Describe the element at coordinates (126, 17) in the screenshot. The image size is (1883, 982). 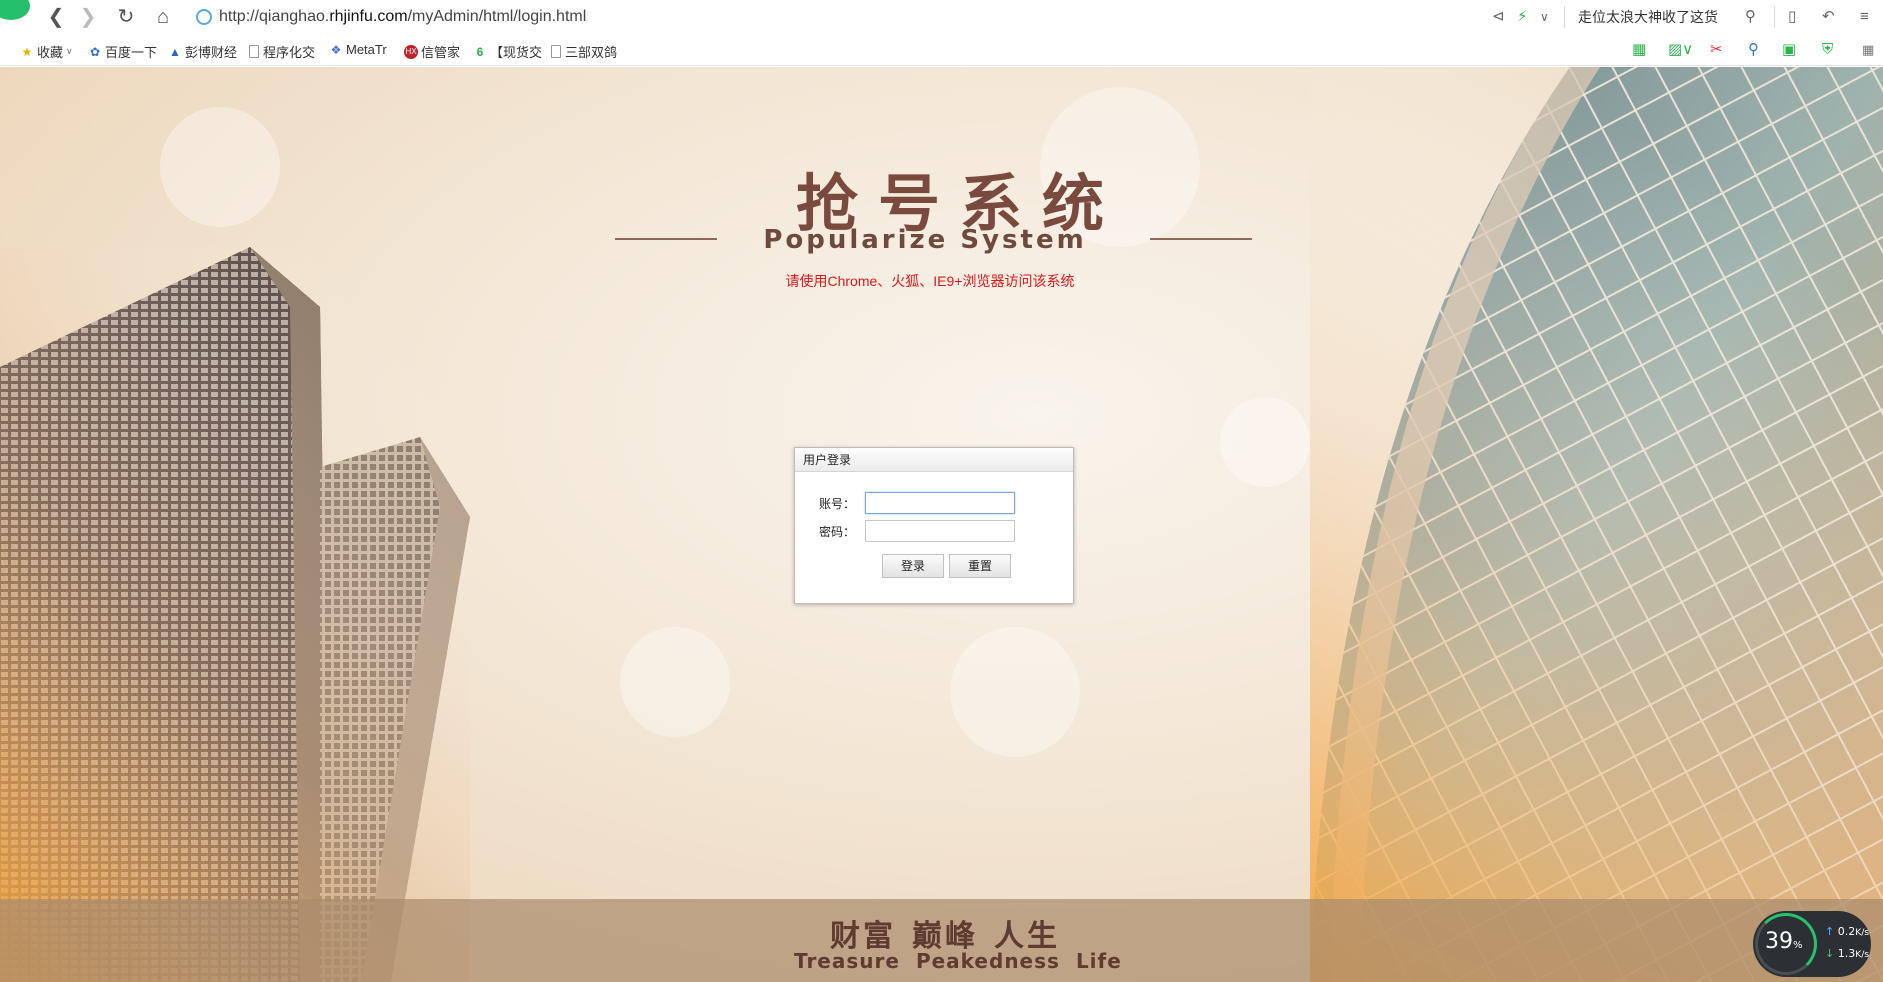
I see `reload-icon: ↻` at that location.